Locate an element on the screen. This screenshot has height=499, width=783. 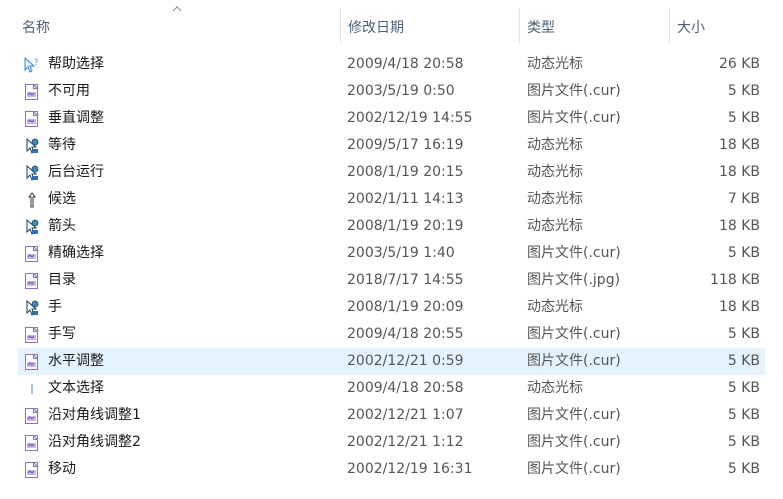
file-row: 手 2008/1/19 20:09 动态光标 18 KB is located at coordinates (391, 307).